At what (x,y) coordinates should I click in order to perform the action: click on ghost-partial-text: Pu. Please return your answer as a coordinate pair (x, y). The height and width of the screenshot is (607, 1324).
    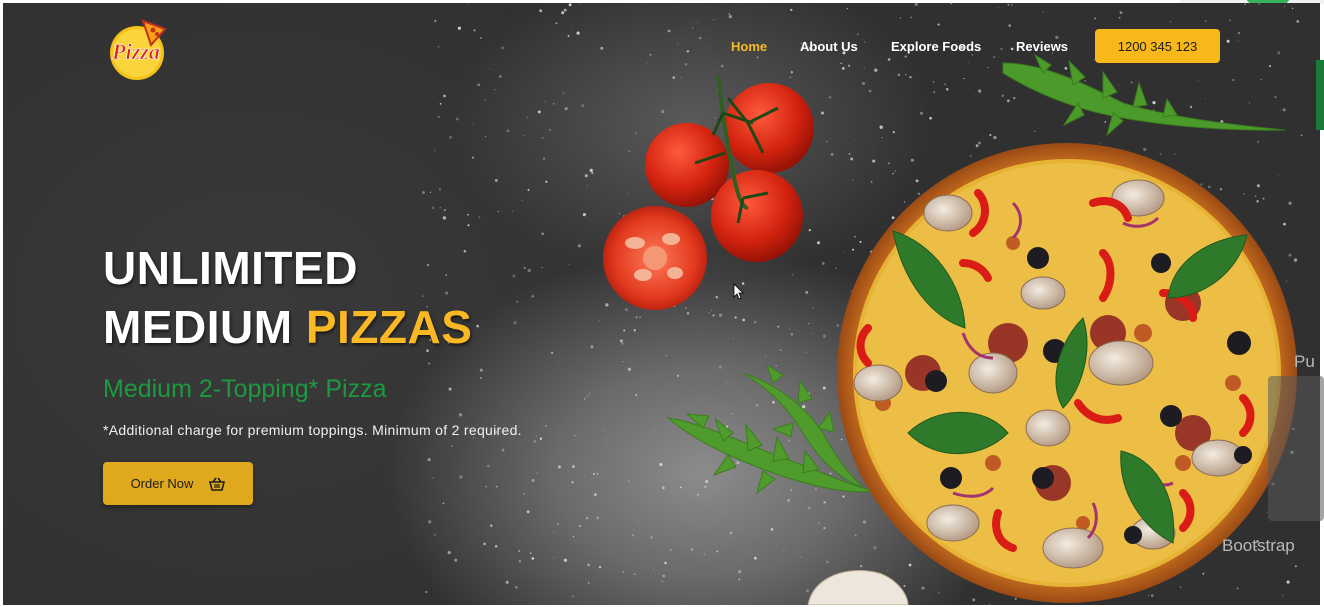
    Looking at the image, I should click on (1304, 361).